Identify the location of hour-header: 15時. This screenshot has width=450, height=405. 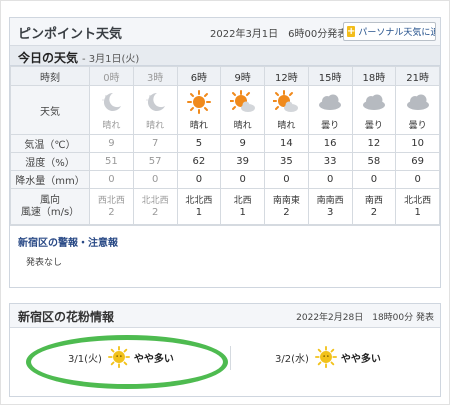
(330, 76).